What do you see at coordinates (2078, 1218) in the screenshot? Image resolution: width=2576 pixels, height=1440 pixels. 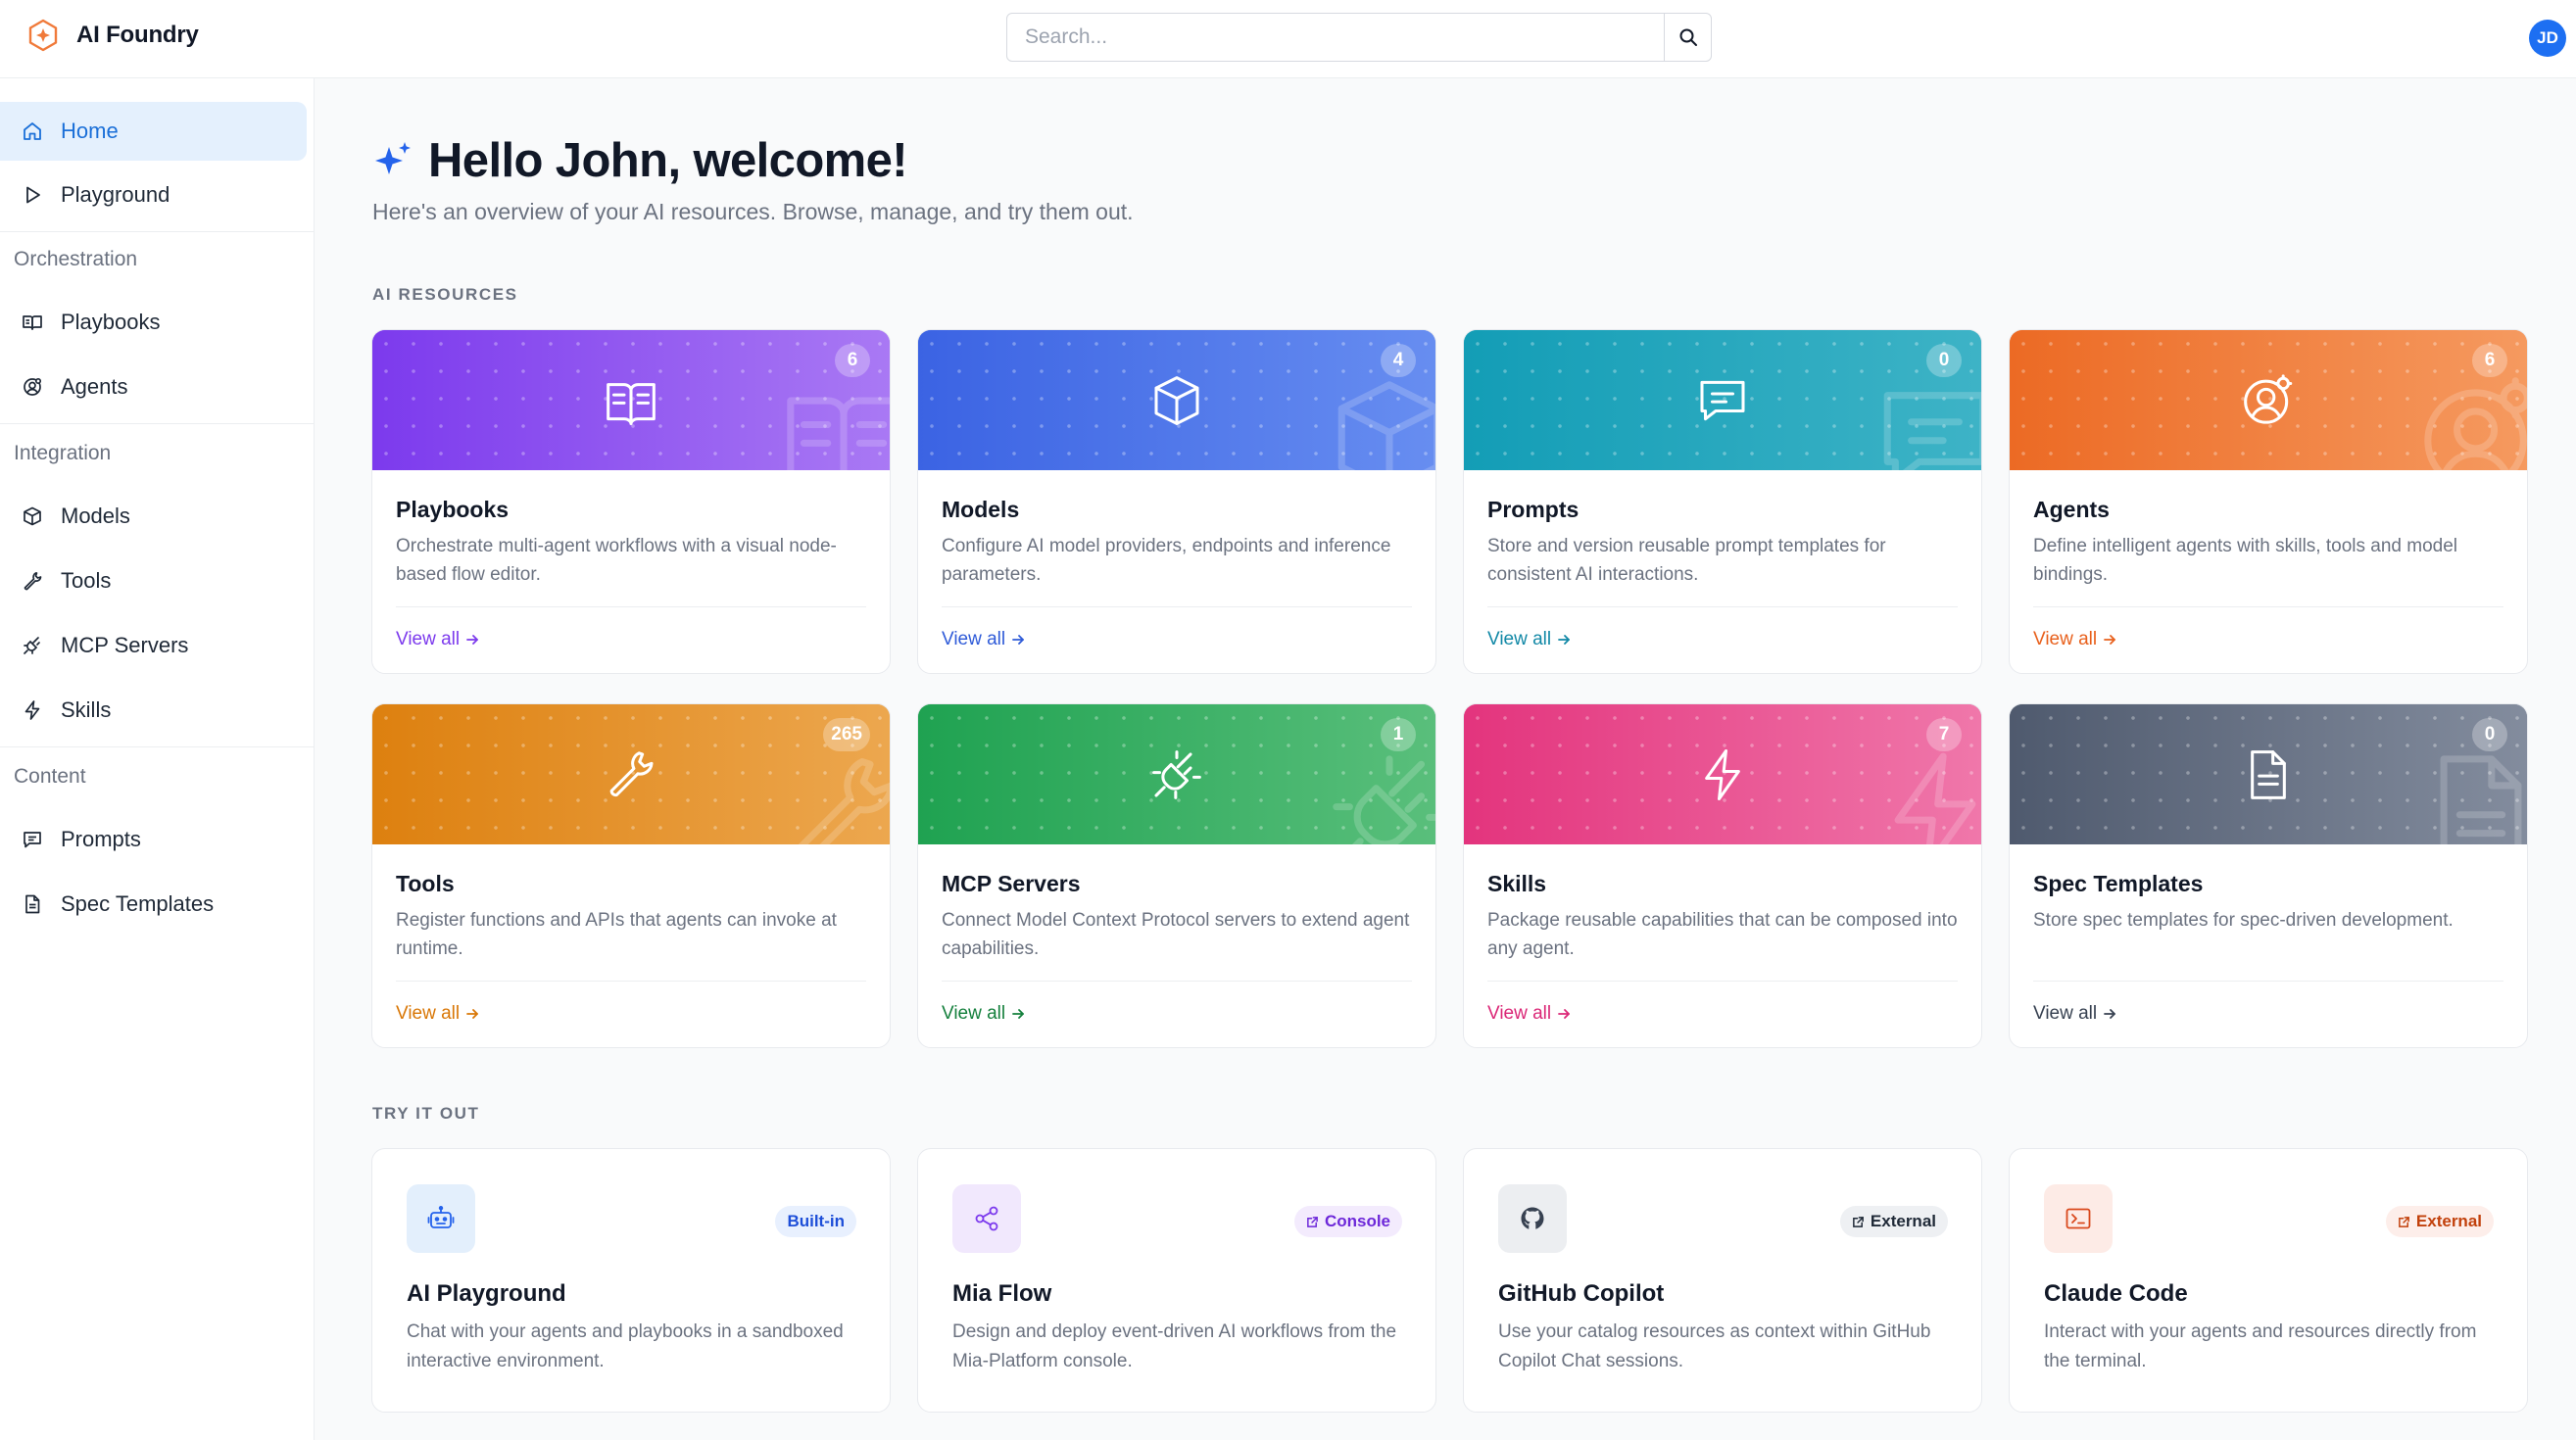 I see `terminal-icon` at bounding box center [2078, 1218].